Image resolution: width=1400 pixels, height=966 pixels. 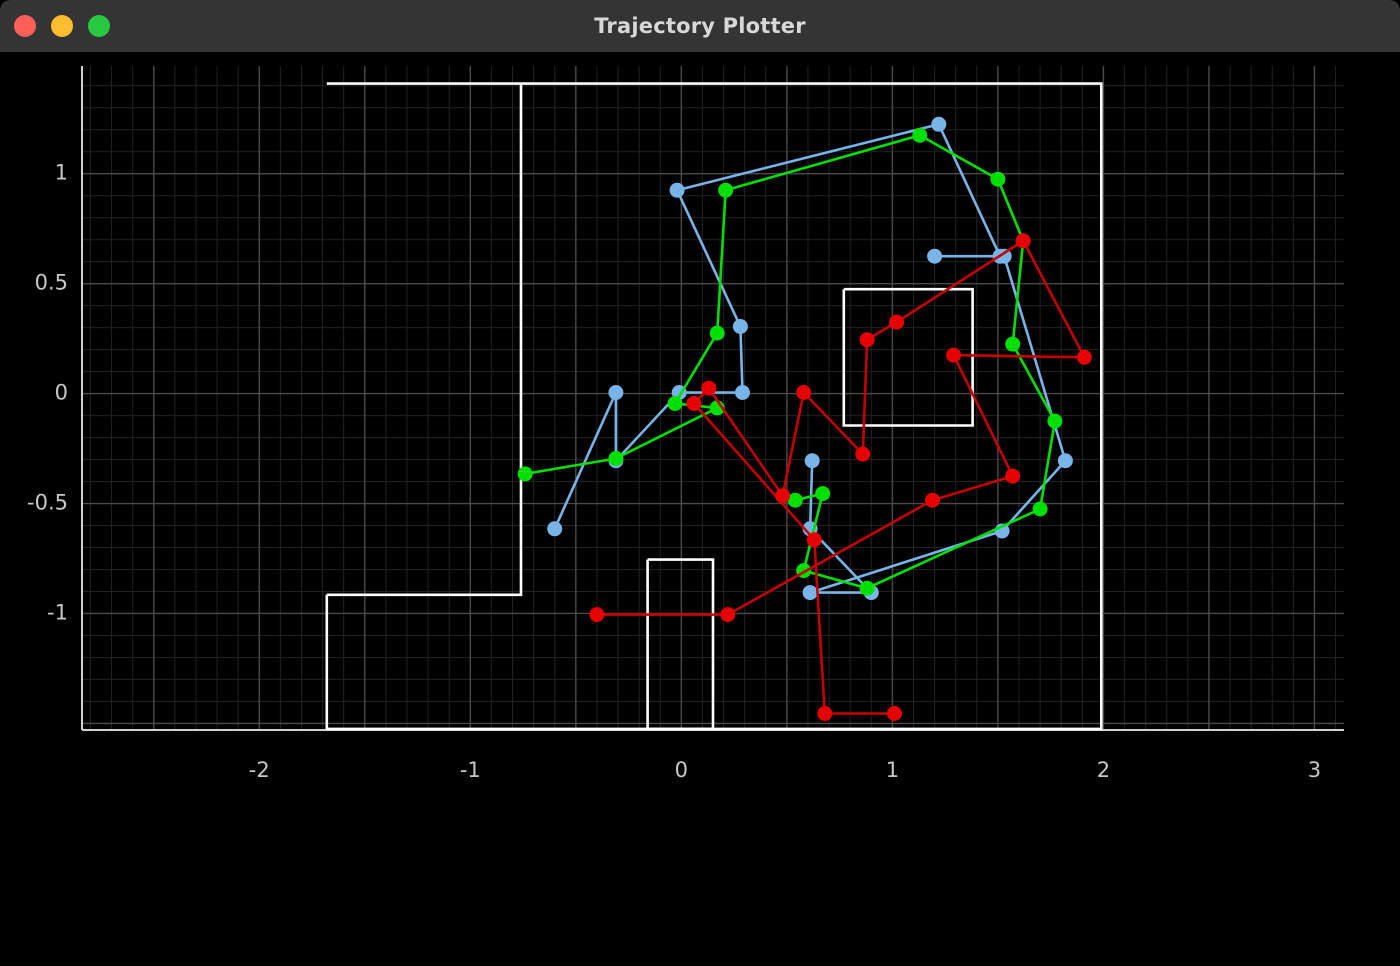 What do you see at coordinates (47, 503) in the screenshot?
I see `y-tick-label: -0.5` at bounding box center [47, 503].